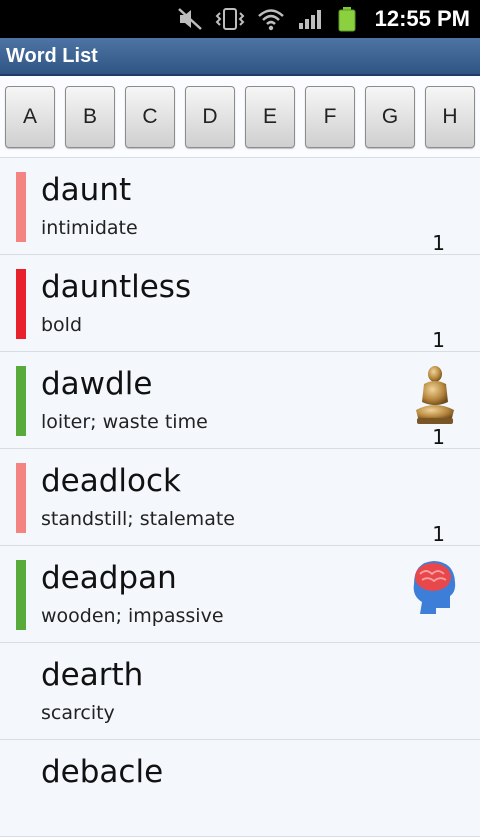  Describe the element at coordinates (230, 19) in the screenshot. I see `vibrate-icon` at that location.